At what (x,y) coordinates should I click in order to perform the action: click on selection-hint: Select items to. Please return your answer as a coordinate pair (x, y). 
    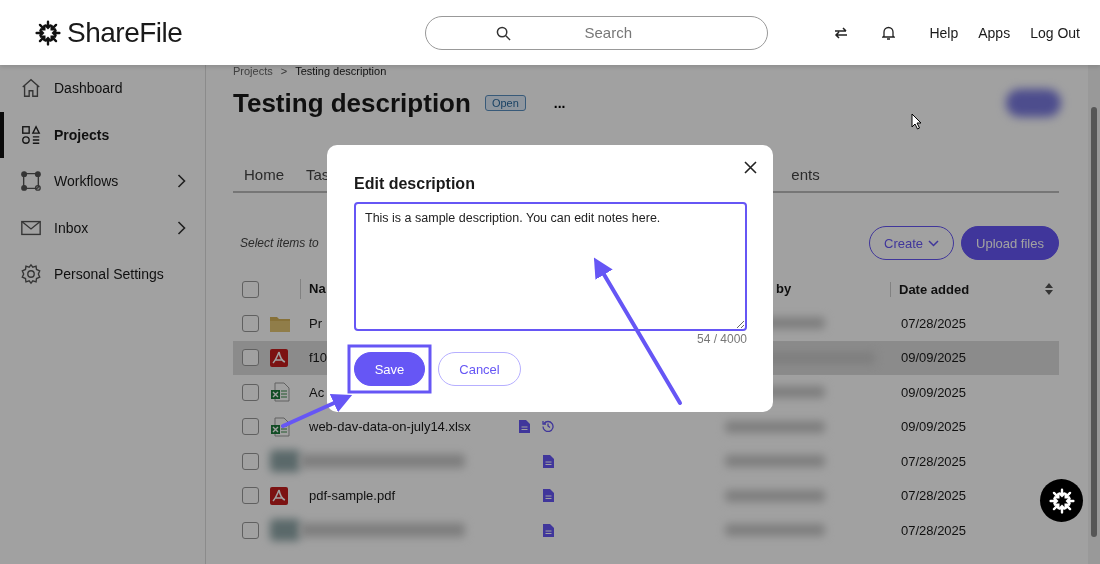
    Looking at the image, I should click on (279, 243).